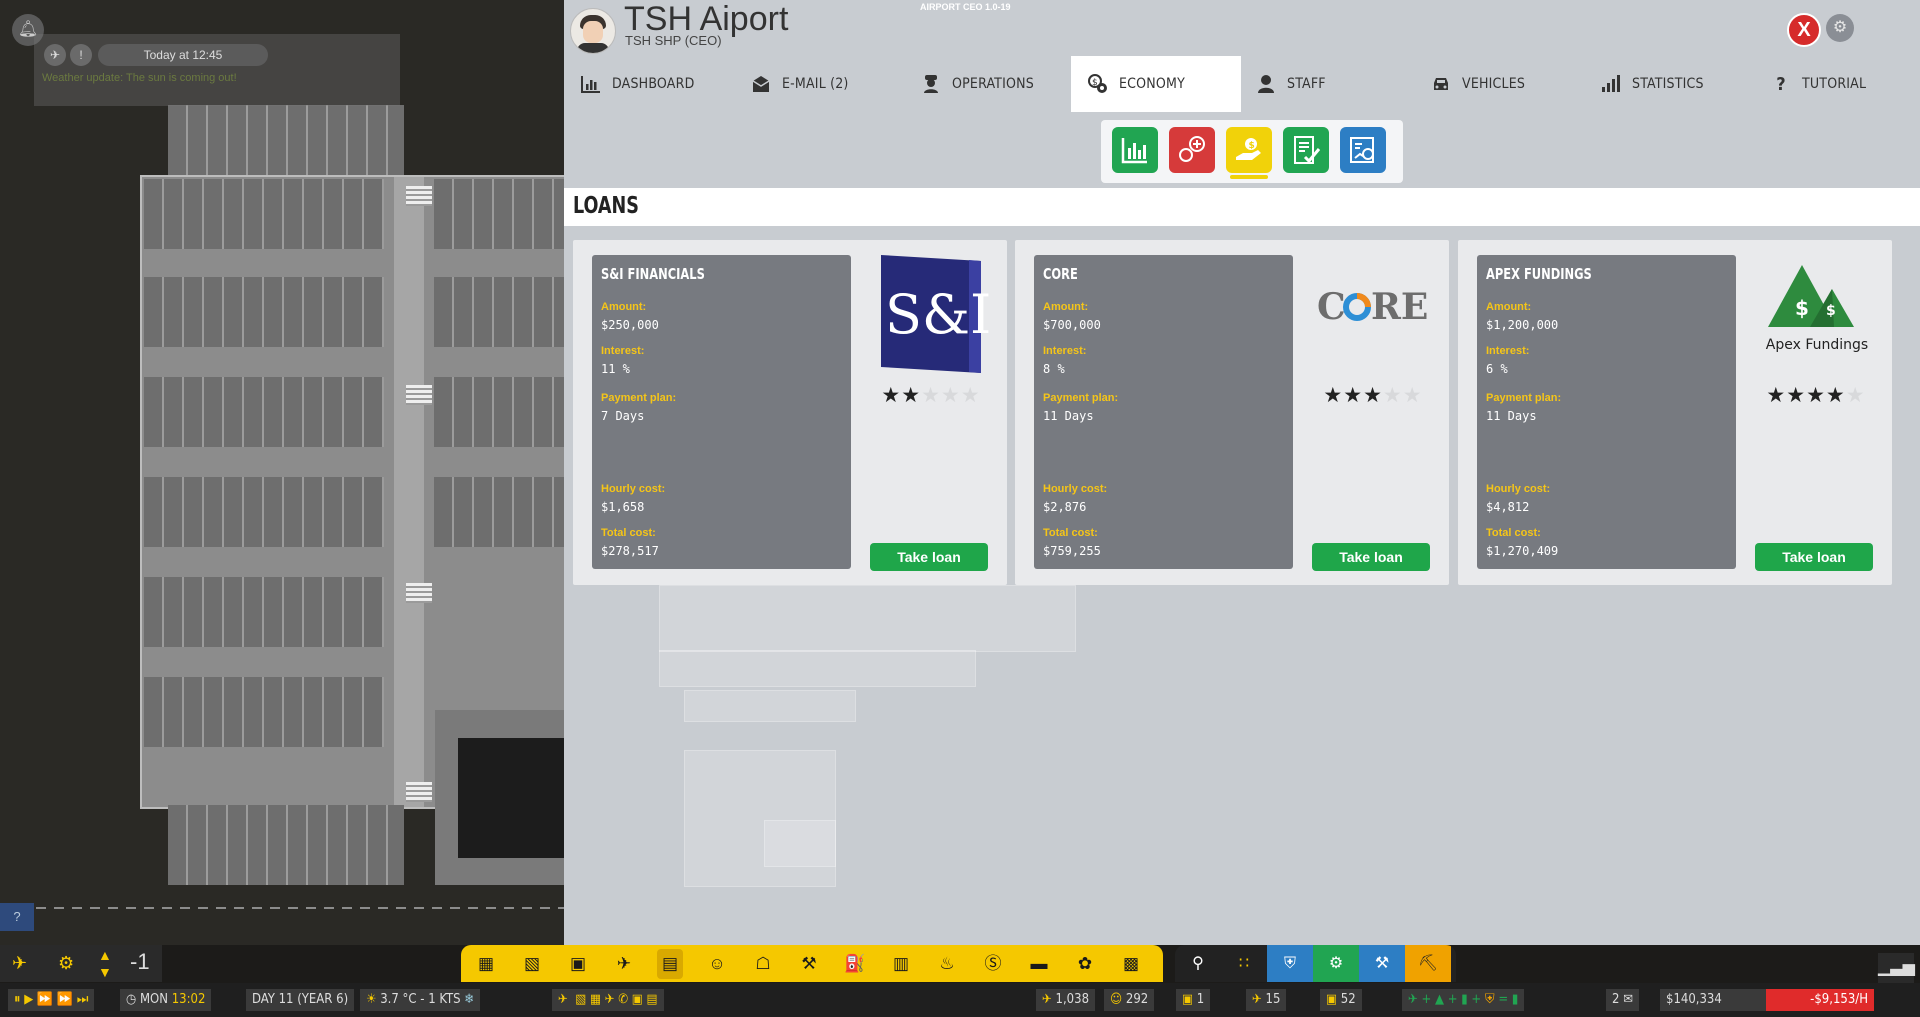 This screenshot has width=1920, height=1017. What do you see at coordinates (1341, 1000) in the screenshot?
I see `vehicle-count: ▣ 52` at bounding box center [1341, 1000].